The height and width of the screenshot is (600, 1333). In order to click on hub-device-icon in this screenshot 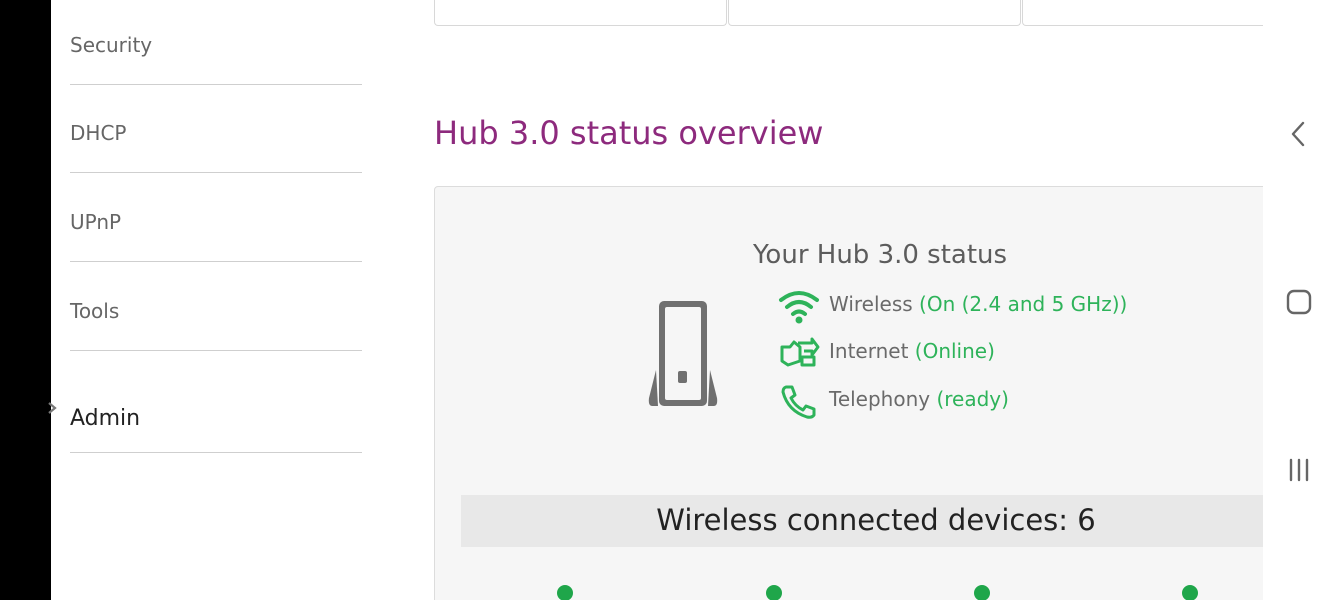, I will do `click(683, 353)`.